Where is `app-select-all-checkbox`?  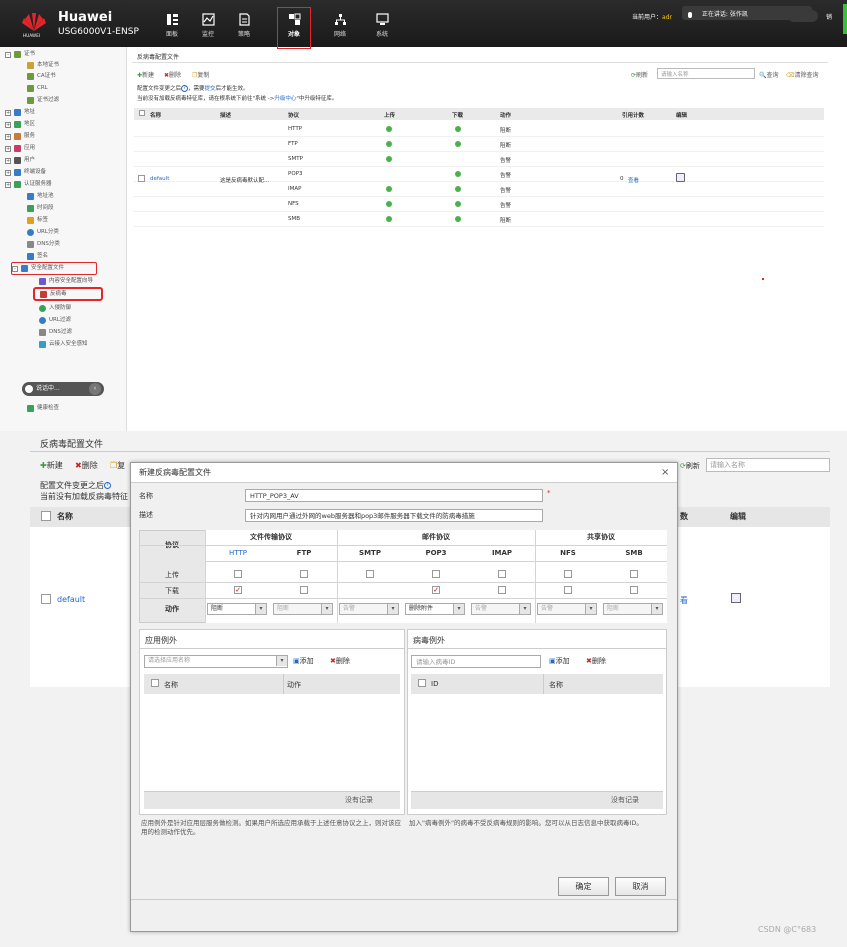
app-select-all-checkbox is located at coordinates (155, 683).